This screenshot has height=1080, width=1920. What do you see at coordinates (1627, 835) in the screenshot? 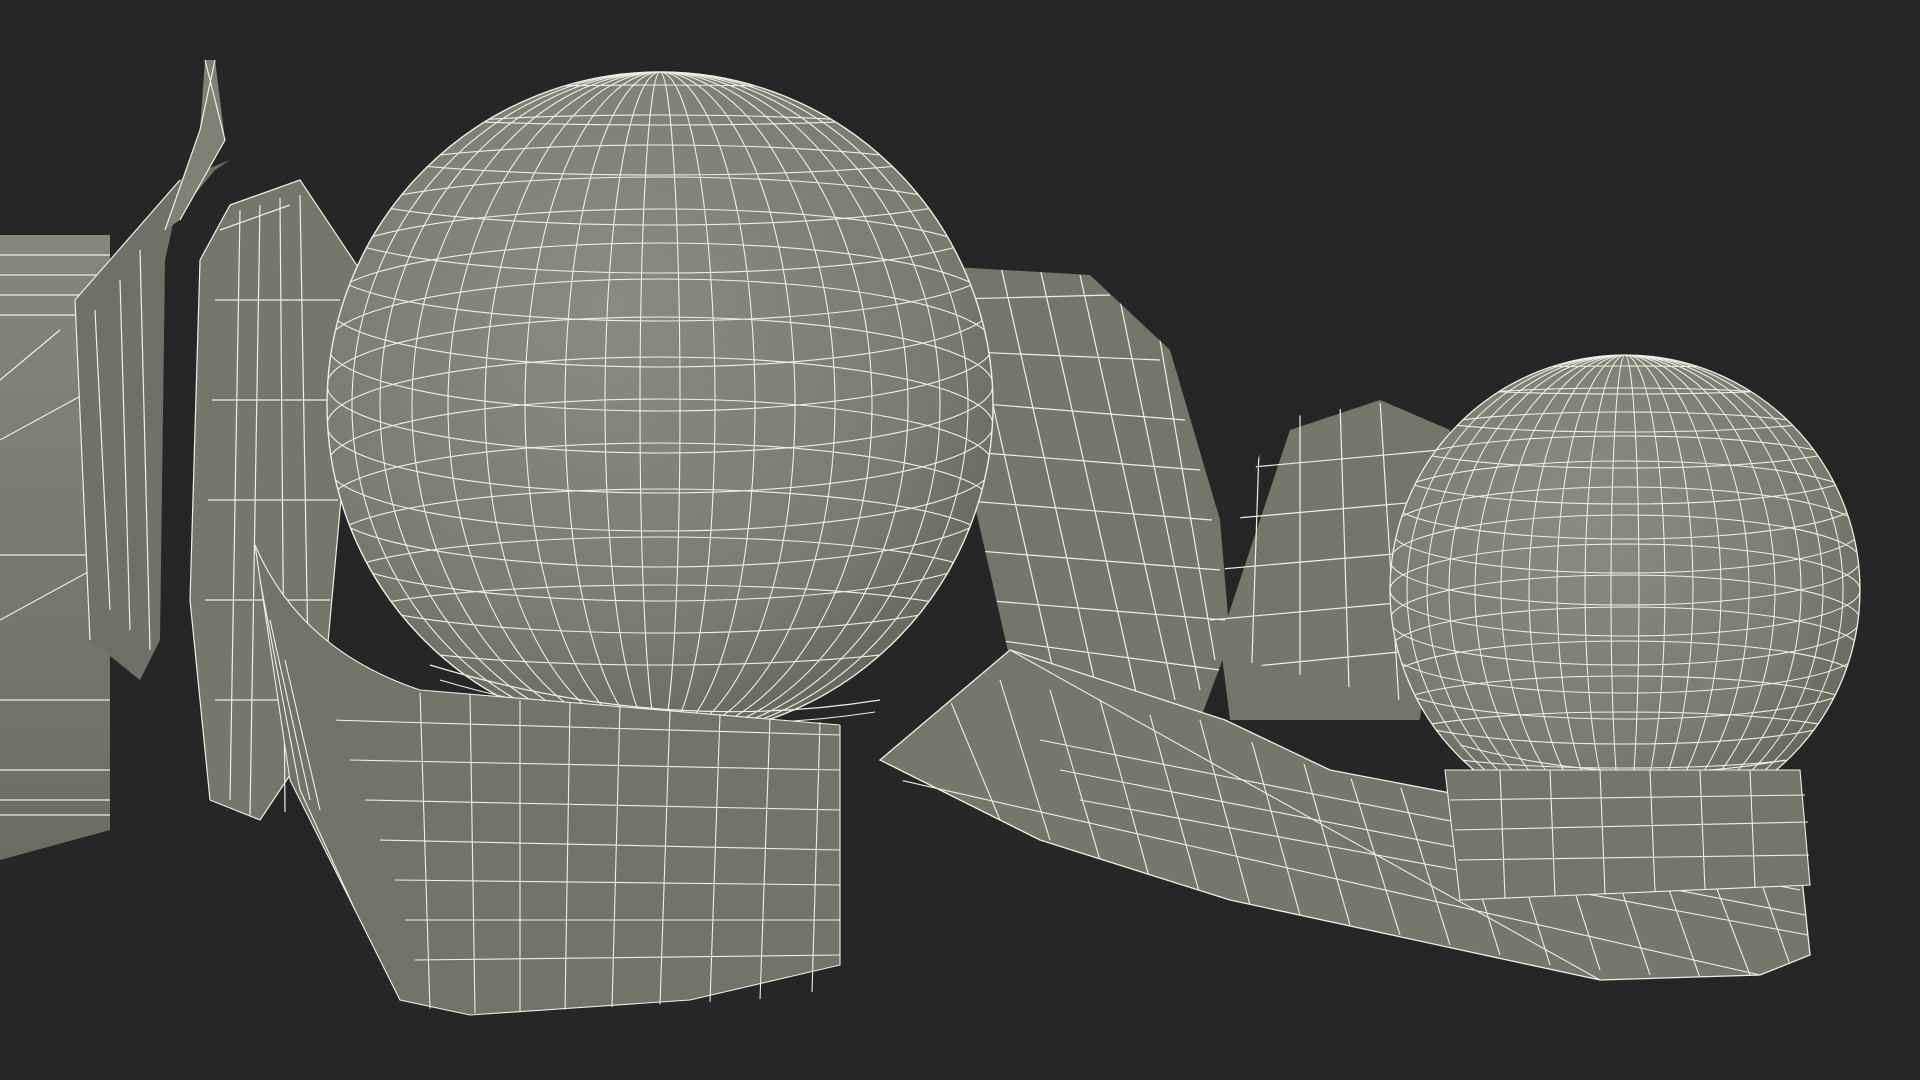
I see `small-base-mesh` at bounding box center [1627, 835].